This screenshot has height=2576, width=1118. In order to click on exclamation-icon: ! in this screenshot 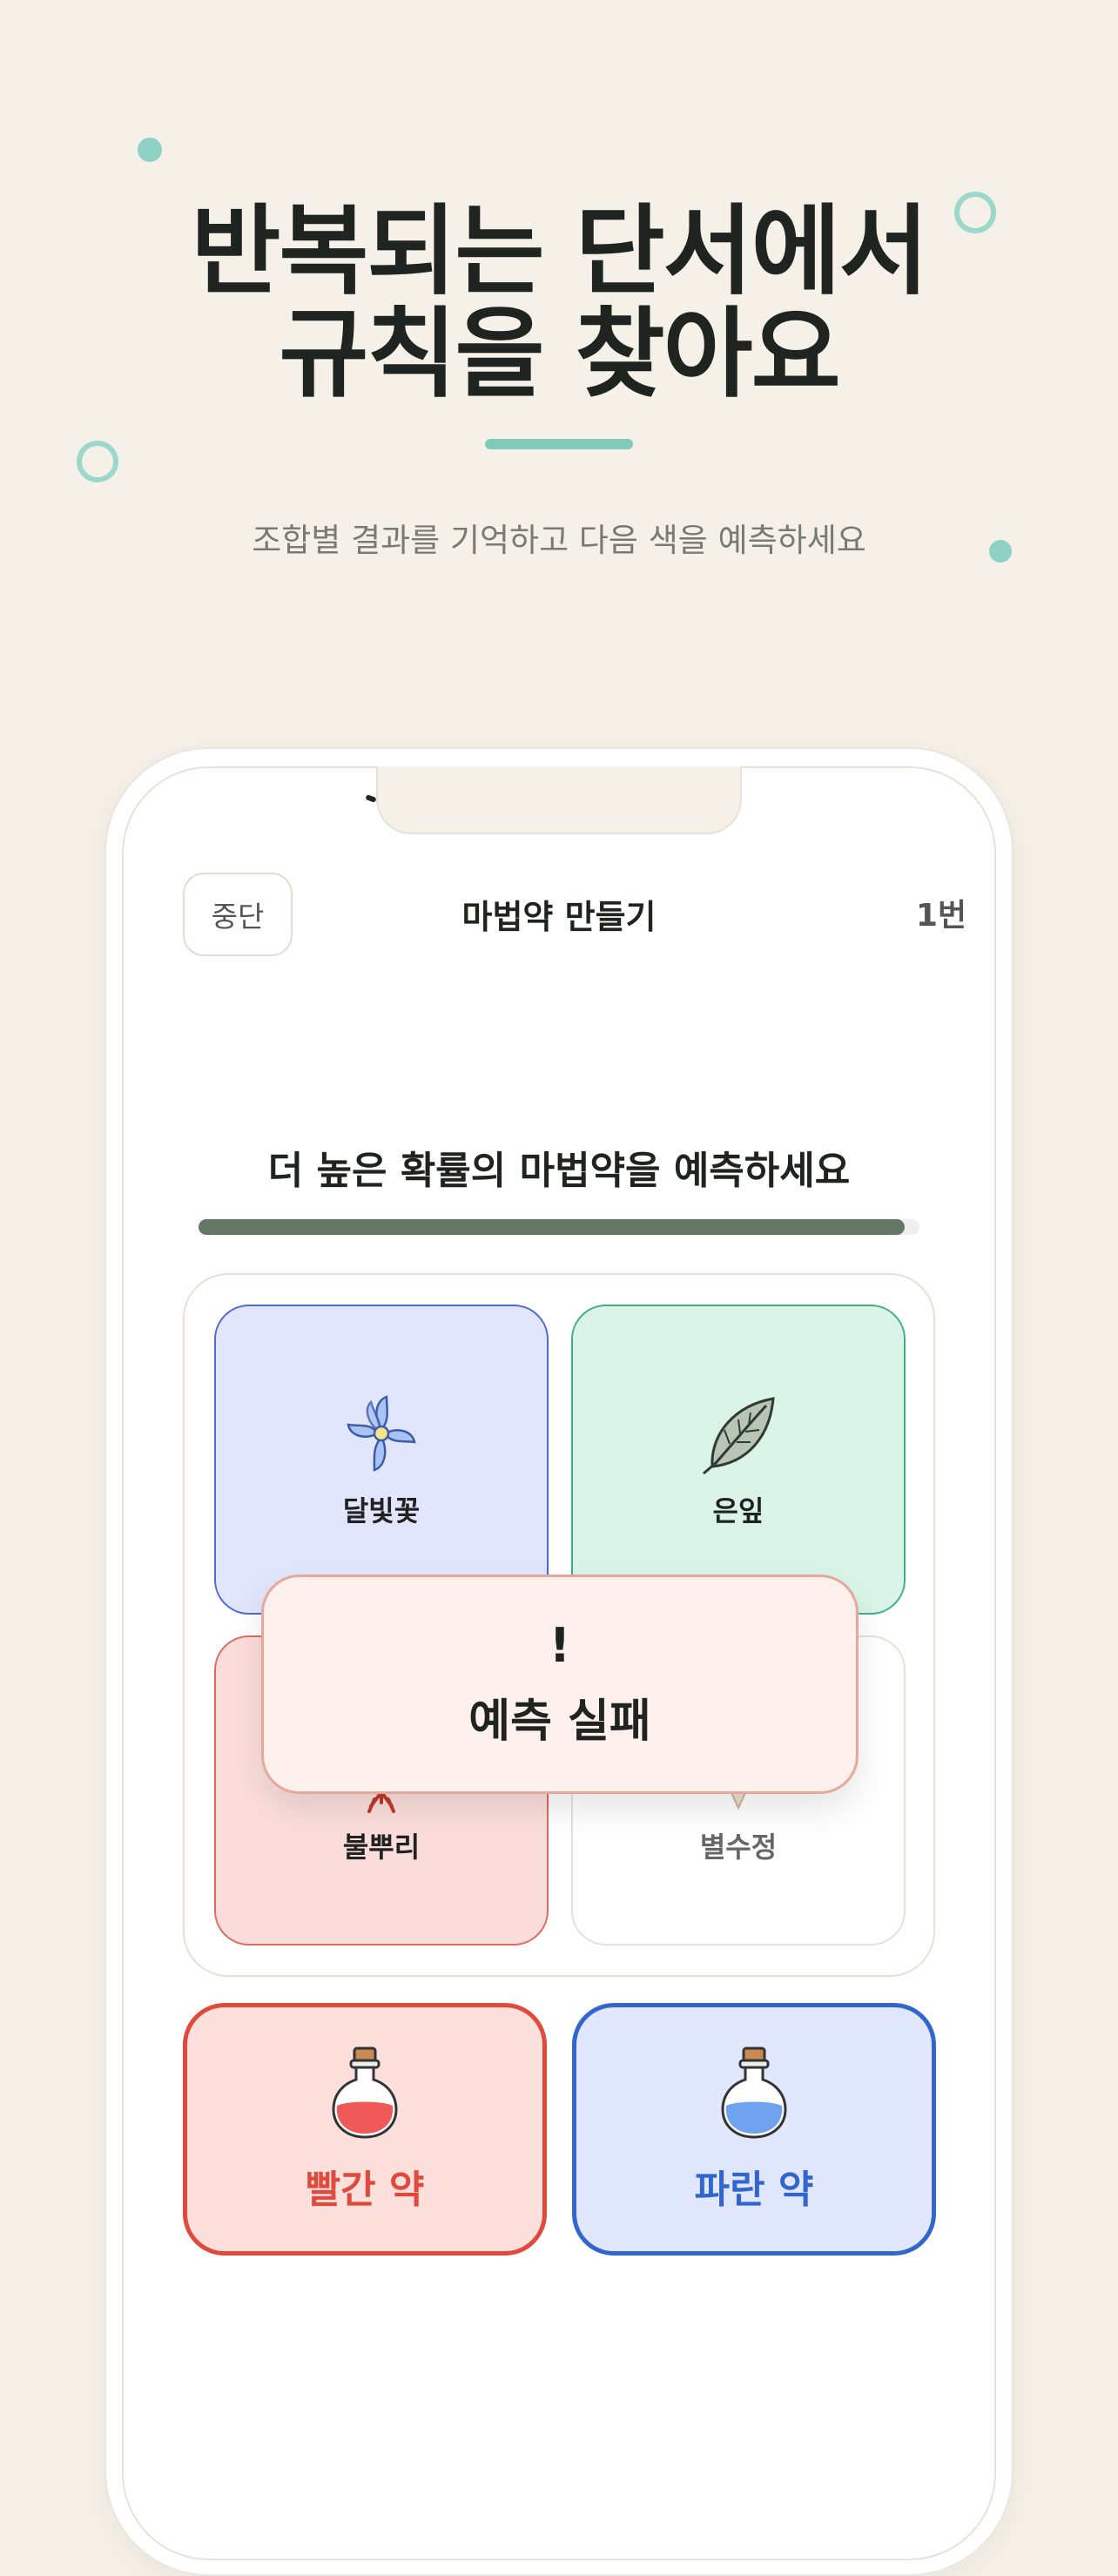, I will do `click(560, 1645)`.